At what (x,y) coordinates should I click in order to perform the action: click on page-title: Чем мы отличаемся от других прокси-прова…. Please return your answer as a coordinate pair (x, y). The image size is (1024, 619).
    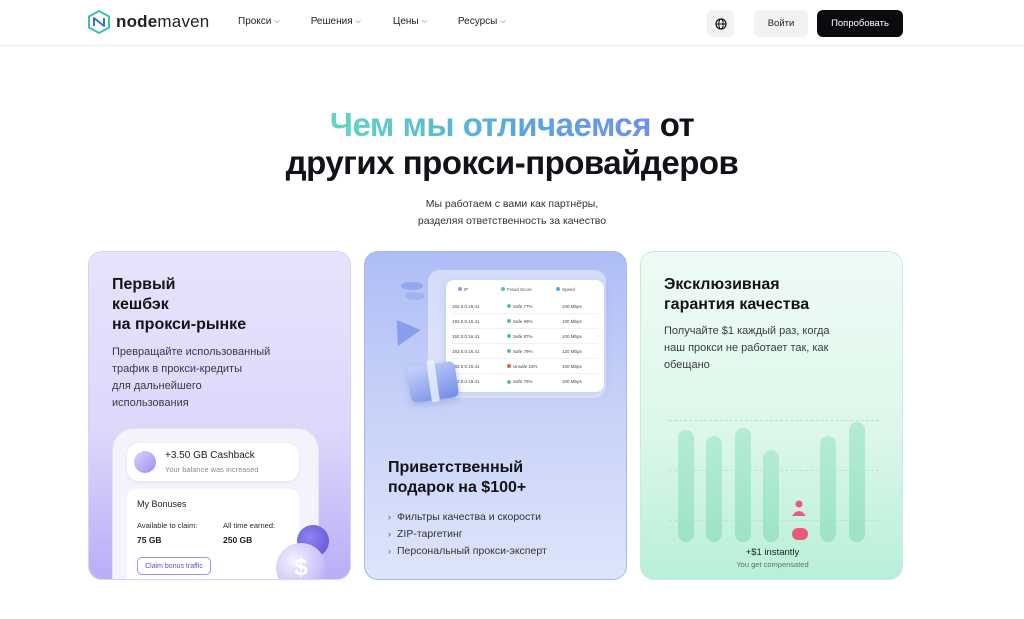
    Looking at the image, I should click on (512, 143).